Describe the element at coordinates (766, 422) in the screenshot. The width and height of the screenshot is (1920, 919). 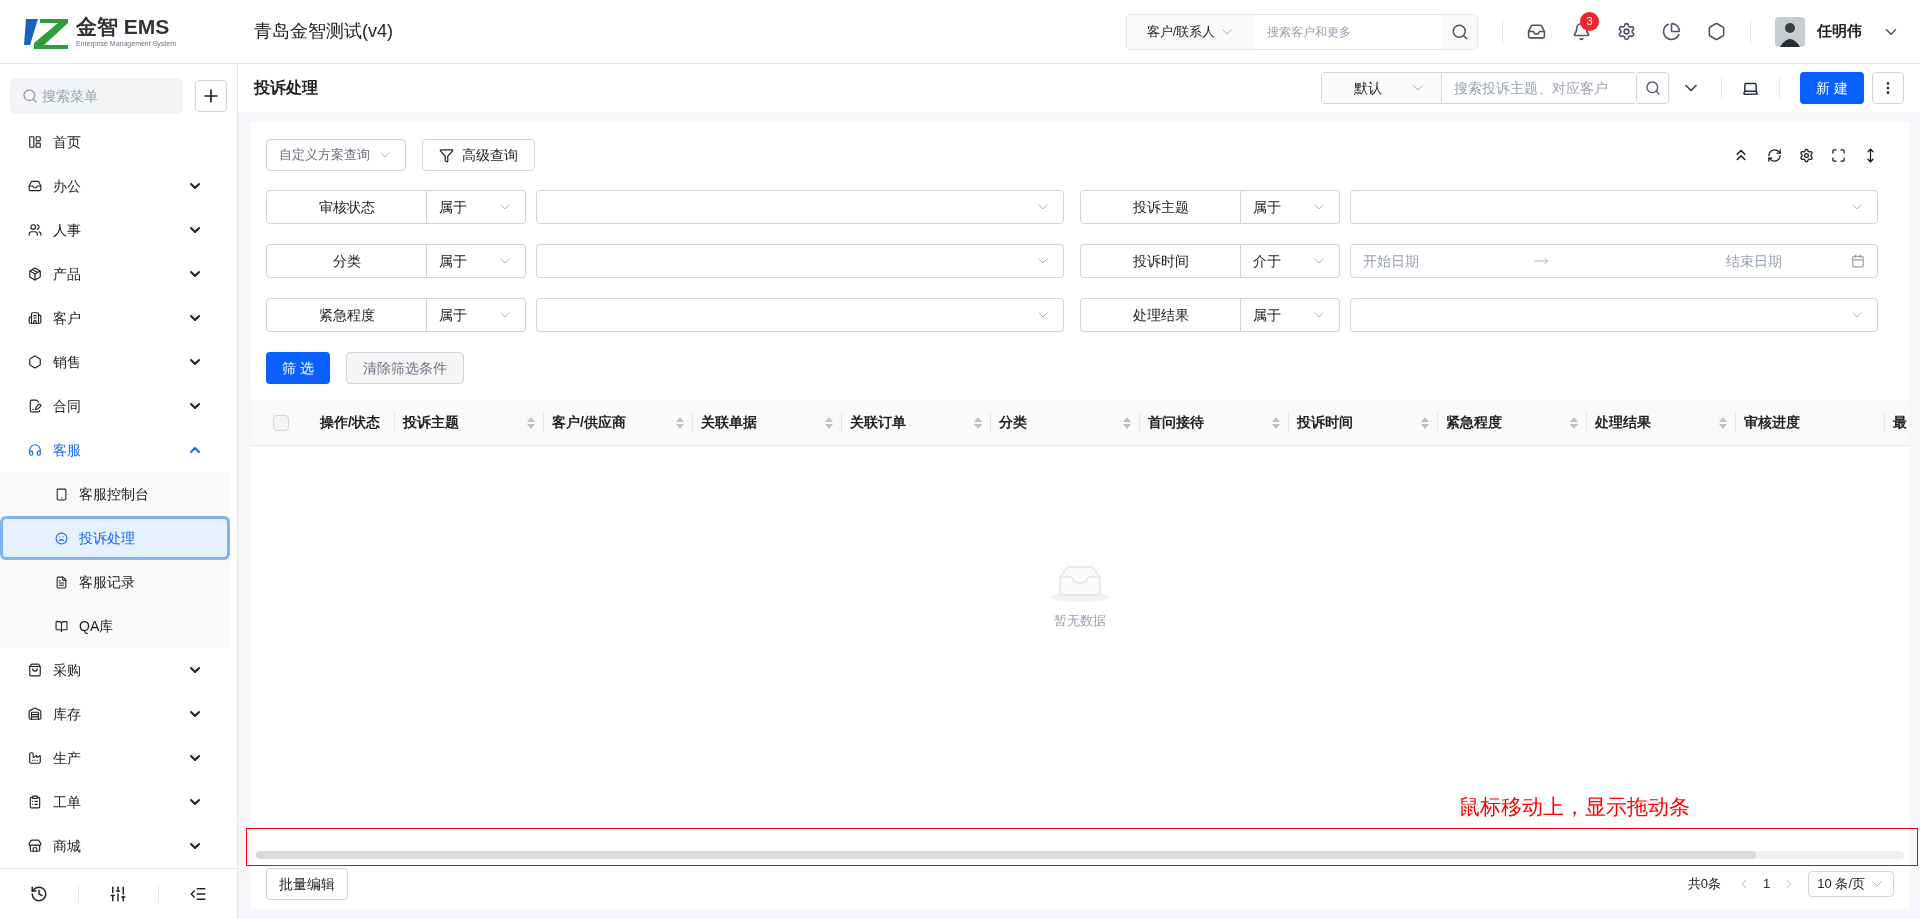
I see `column-header: 关联单据` at that location.